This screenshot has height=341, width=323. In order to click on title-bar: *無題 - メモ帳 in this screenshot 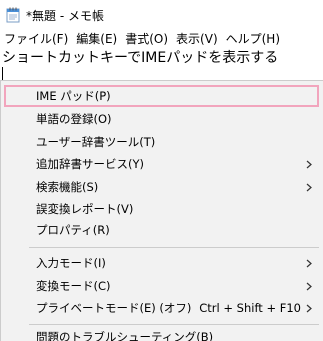, I will do `click(161, 15)`.